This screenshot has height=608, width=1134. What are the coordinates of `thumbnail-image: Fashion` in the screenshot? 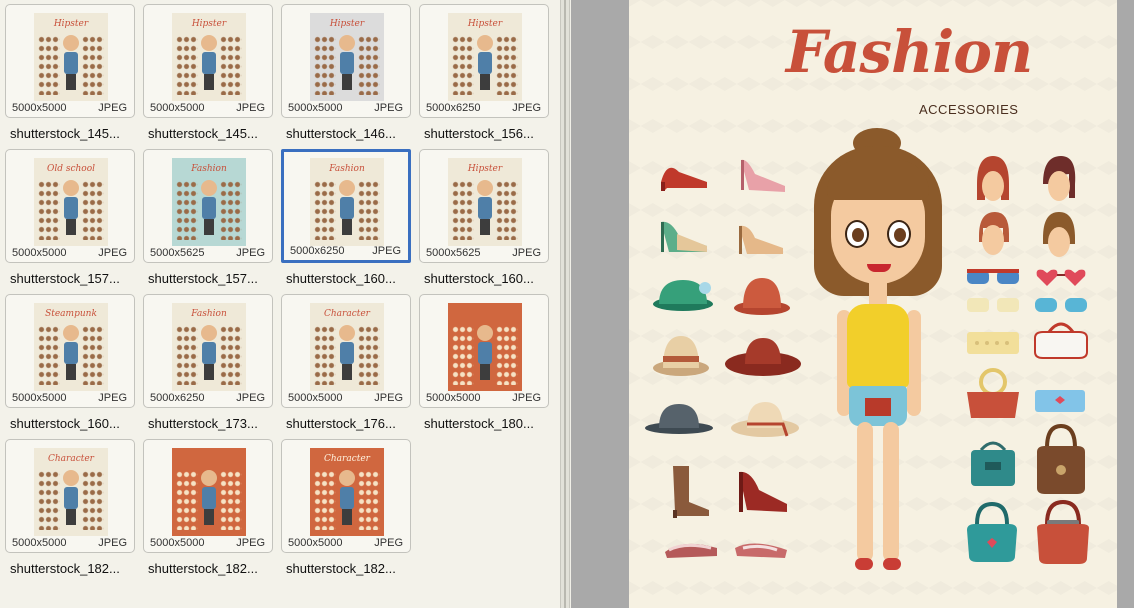 It's located at (209, 347).